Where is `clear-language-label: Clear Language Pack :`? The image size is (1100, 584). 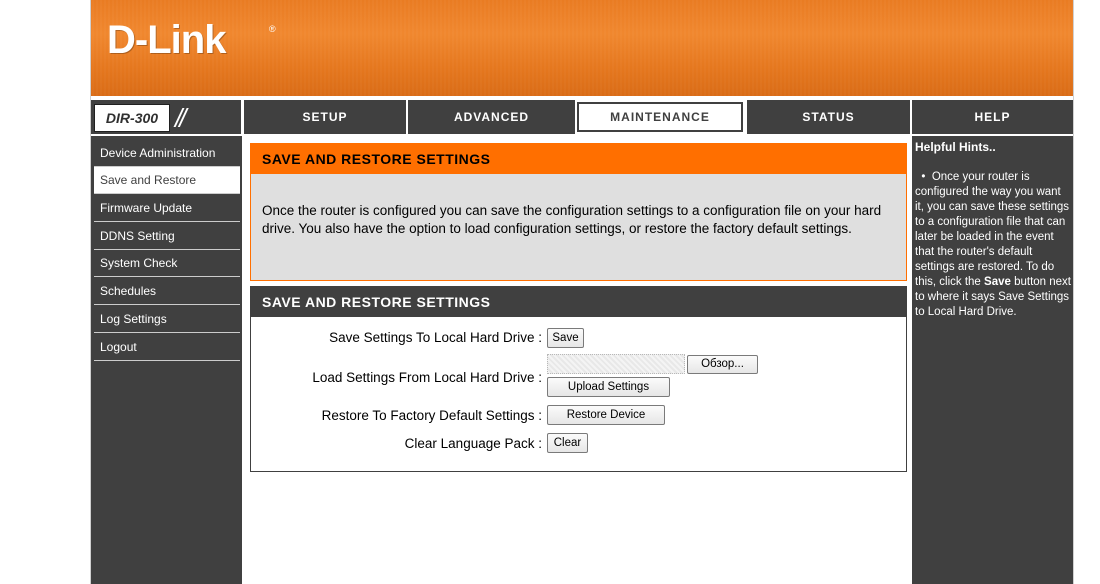
clear-language-label: Clear Language Pack : is located at coordinates (473, 443).